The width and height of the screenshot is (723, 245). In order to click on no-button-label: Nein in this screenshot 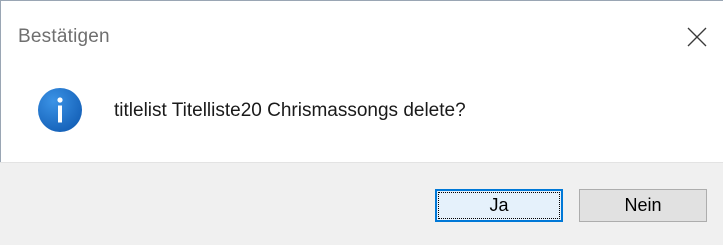, I will do `click(643, 205)`.